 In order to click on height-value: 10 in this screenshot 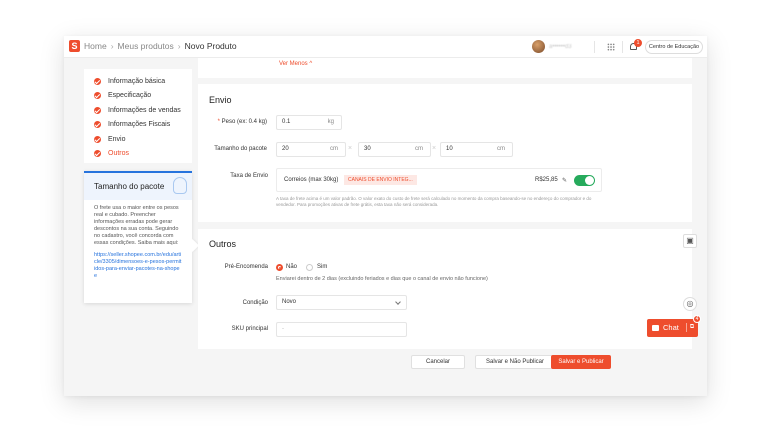, I will do `click(449, 149)`.